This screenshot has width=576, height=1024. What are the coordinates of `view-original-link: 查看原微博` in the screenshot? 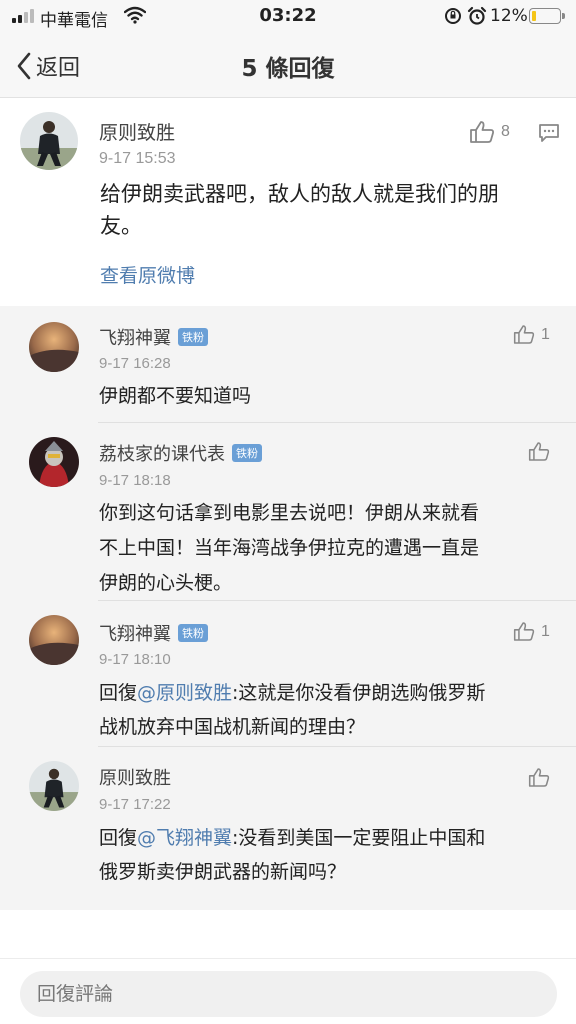 It's located at (147, 274).